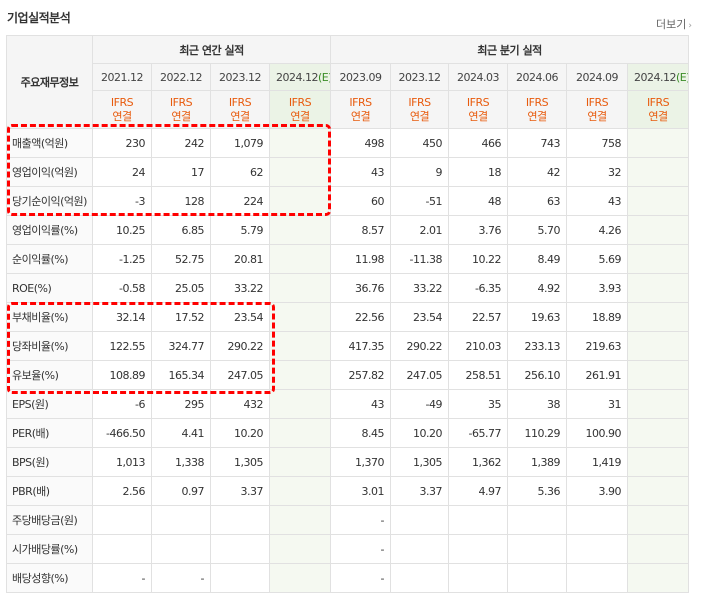 The image size is (712, 600). What do you see at coordinates (597, 404) in the screenshot?
I see `cell-value: 31` at bounding box center [597, 404].